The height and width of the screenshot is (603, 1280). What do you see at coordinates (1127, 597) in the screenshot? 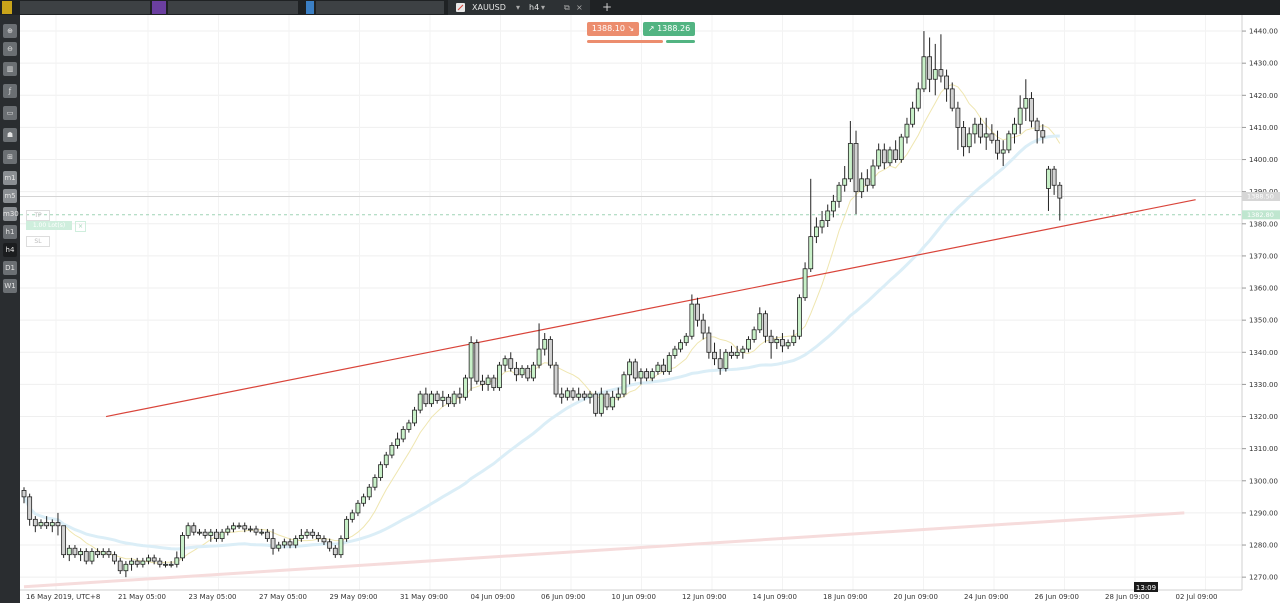
I see `x-tick-label: 28 Jun 09:00` at bounding box center [1127, 597].